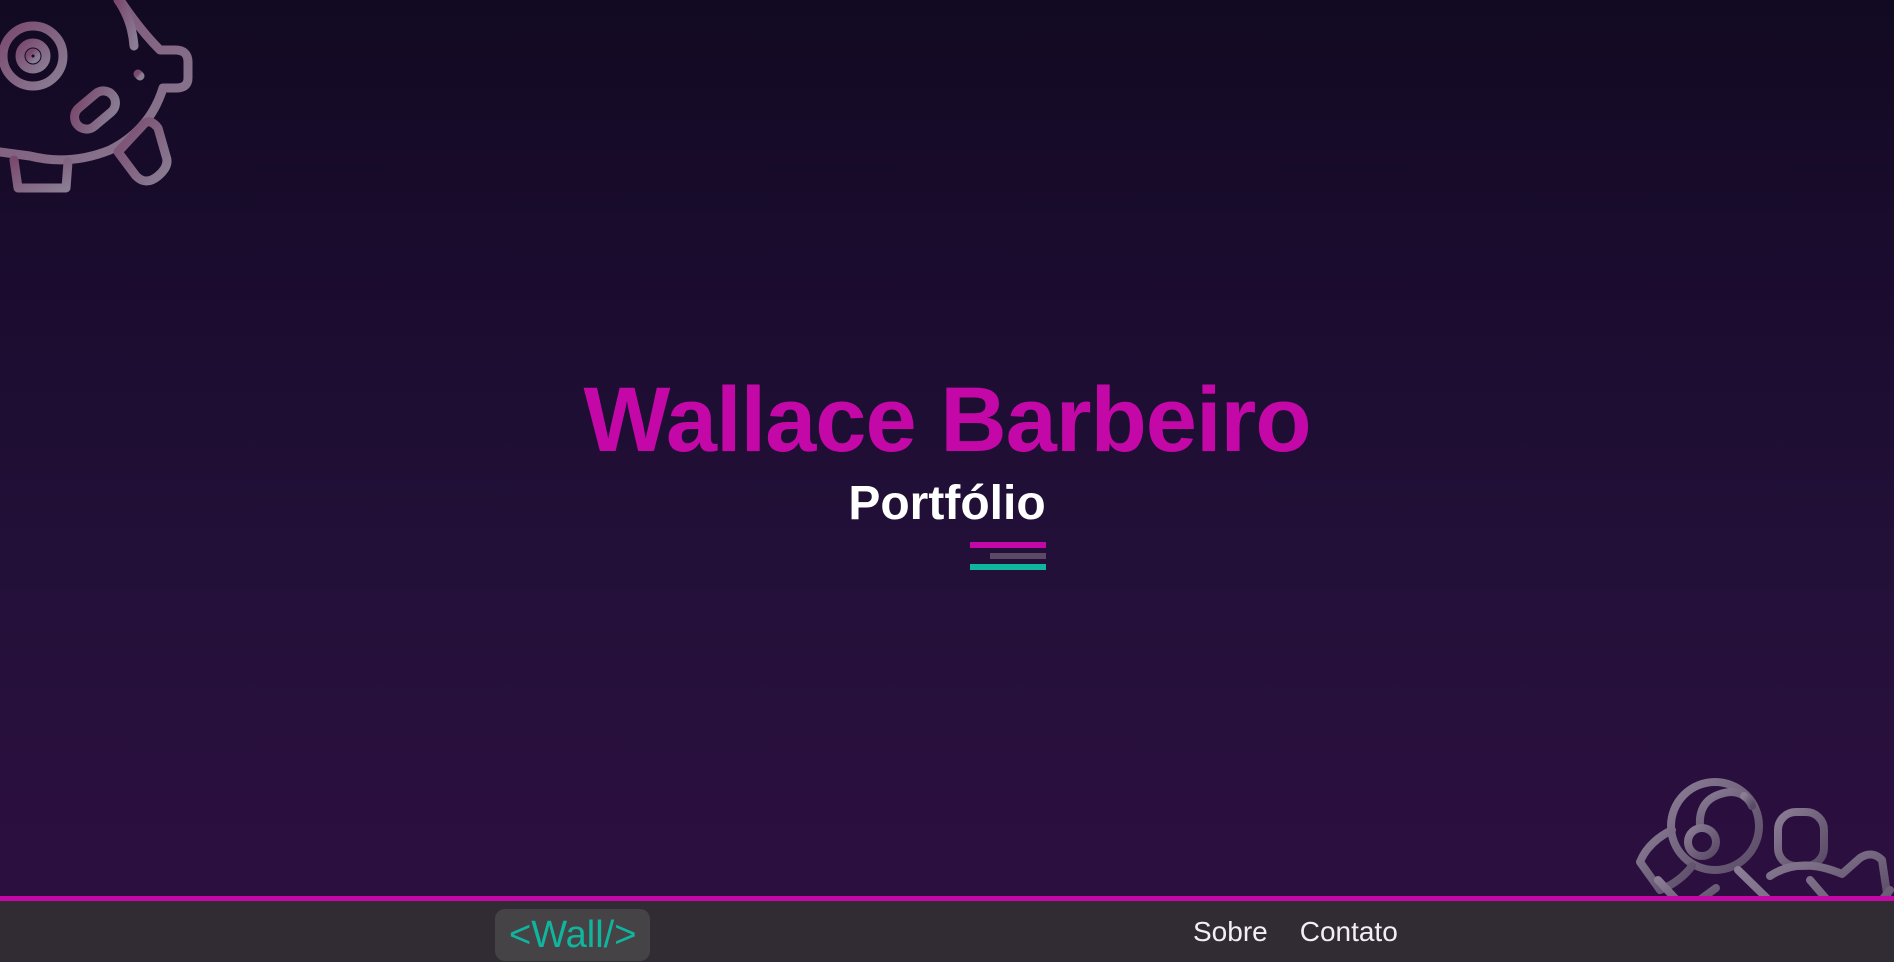  What do you see at coordinates (1295, 931) in the screenshot?
I see `nav-links: Sobre Contato` at bounding box center [1295, 931].